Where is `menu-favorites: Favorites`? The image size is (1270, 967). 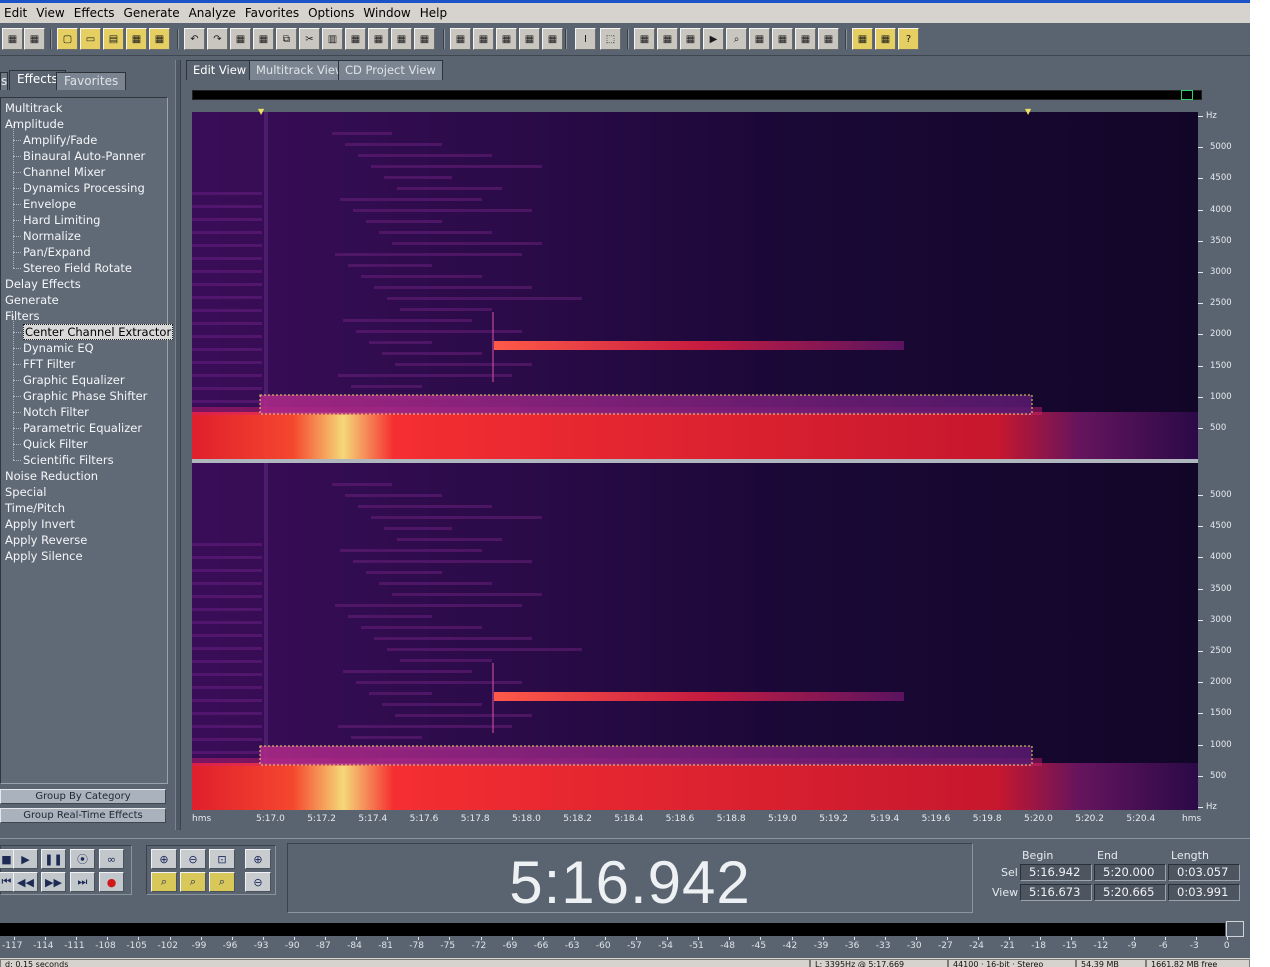
menu-favorites: Favorites is located at coordinates (272, 13).